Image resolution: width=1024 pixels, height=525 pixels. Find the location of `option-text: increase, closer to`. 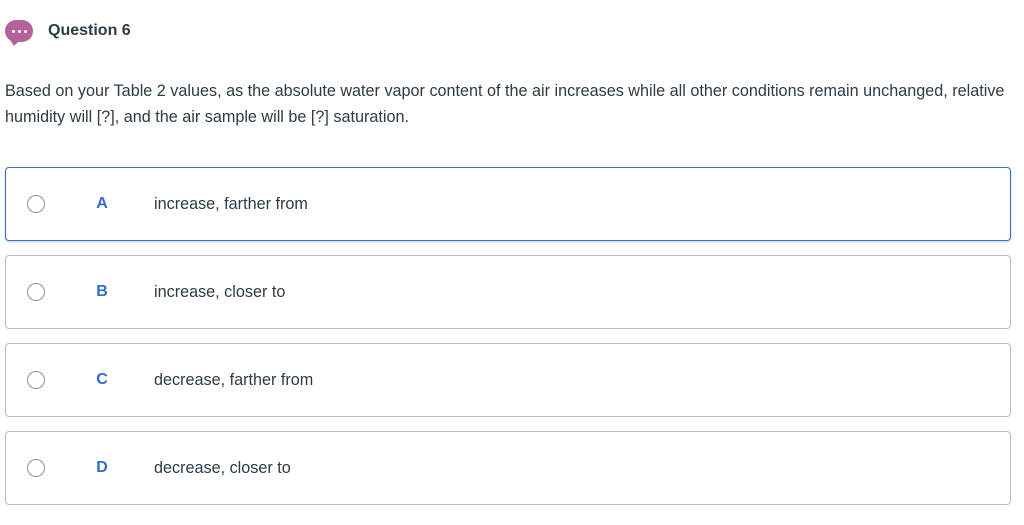

option-text: increase, closer to is located at coordinates (220, 291).